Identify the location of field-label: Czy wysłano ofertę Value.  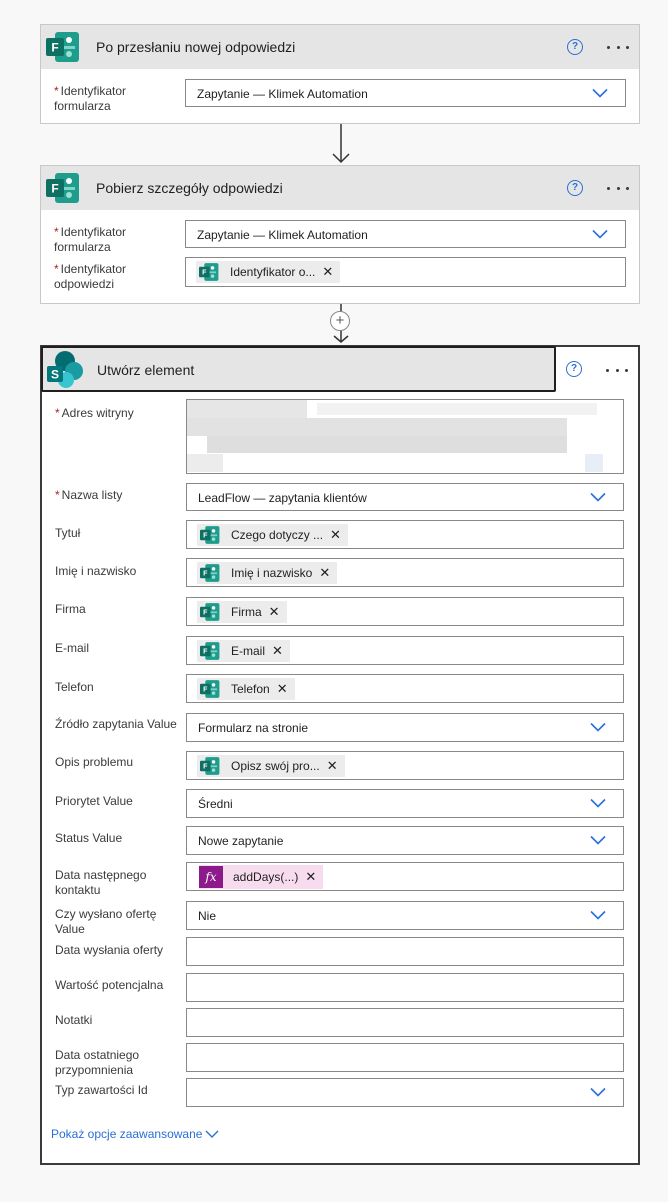
(106, 921).